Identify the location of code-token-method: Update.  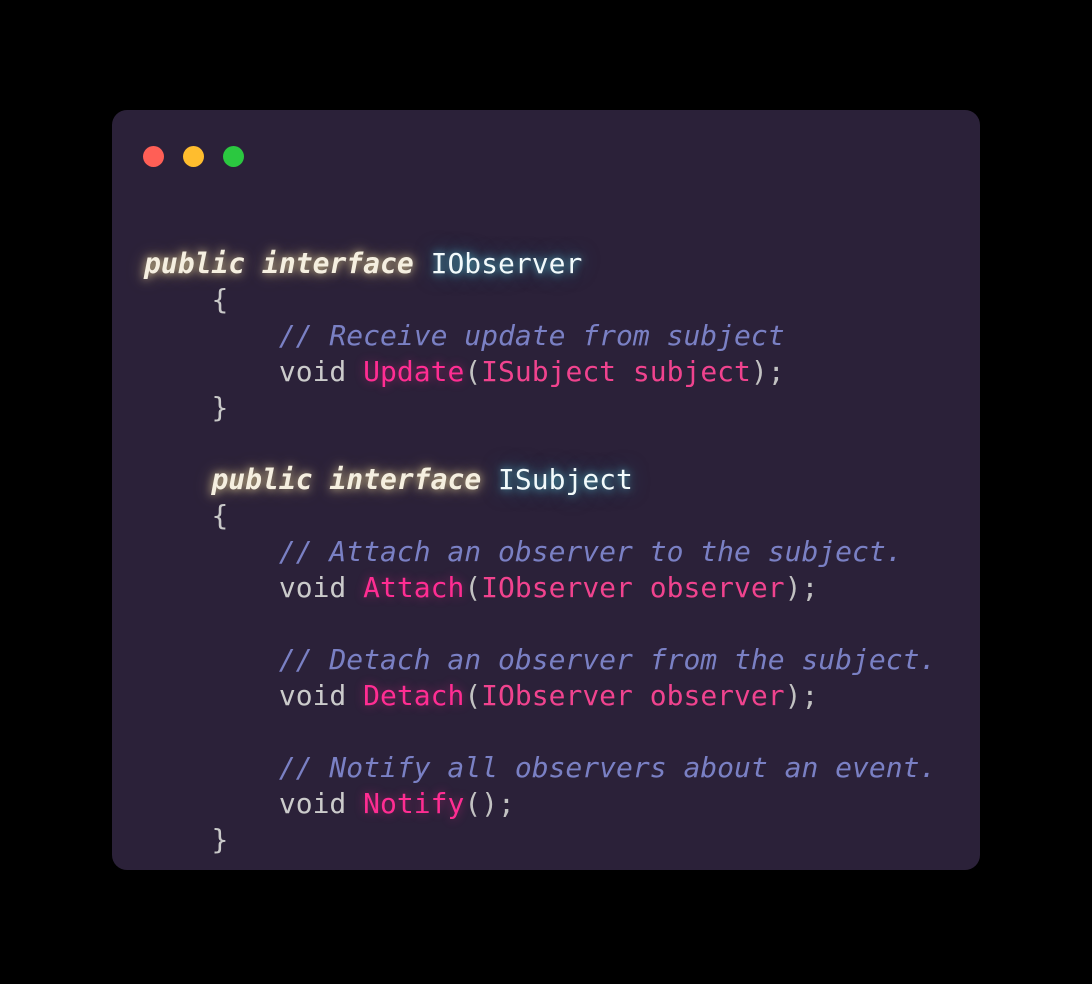
(414, 371).